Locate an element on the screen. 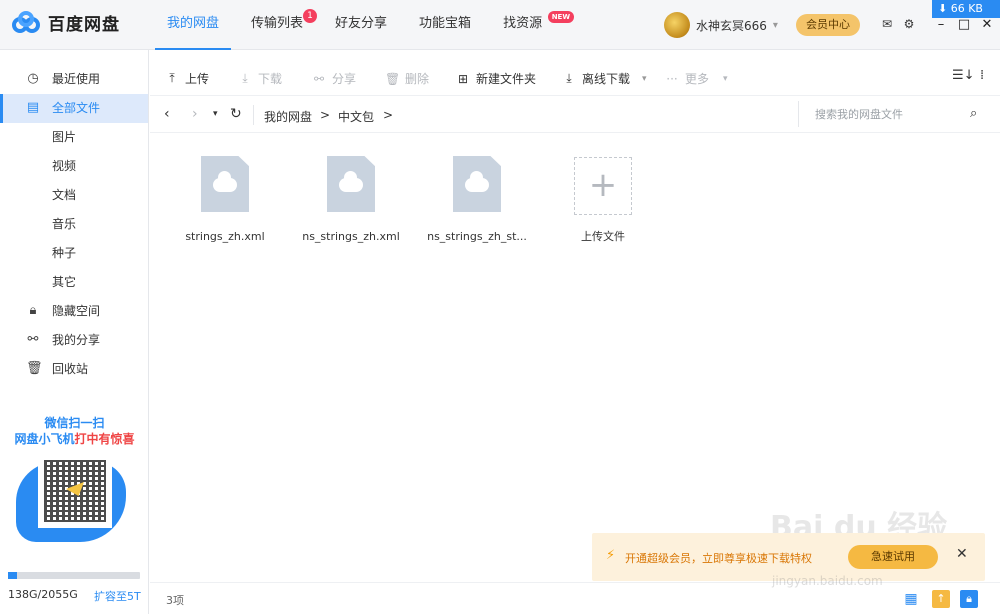 The width and height of the screenshot is (1000, 614). download-label: 下载 is located at coordinates (270, 79).